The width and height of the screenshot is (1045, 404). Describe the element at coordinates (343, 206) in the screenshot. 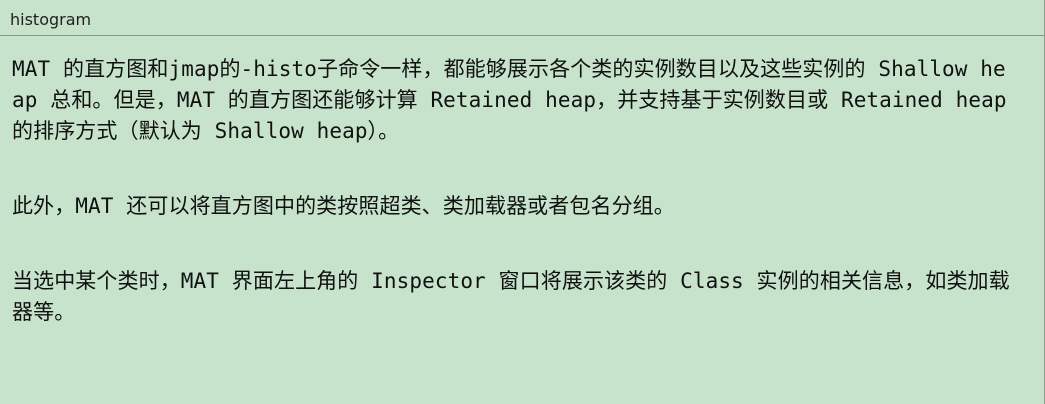

I see `paragraph-2: 此外，MAT 还可以将直方图中的类按照超类、类加载器或者包名分组。` at that location.